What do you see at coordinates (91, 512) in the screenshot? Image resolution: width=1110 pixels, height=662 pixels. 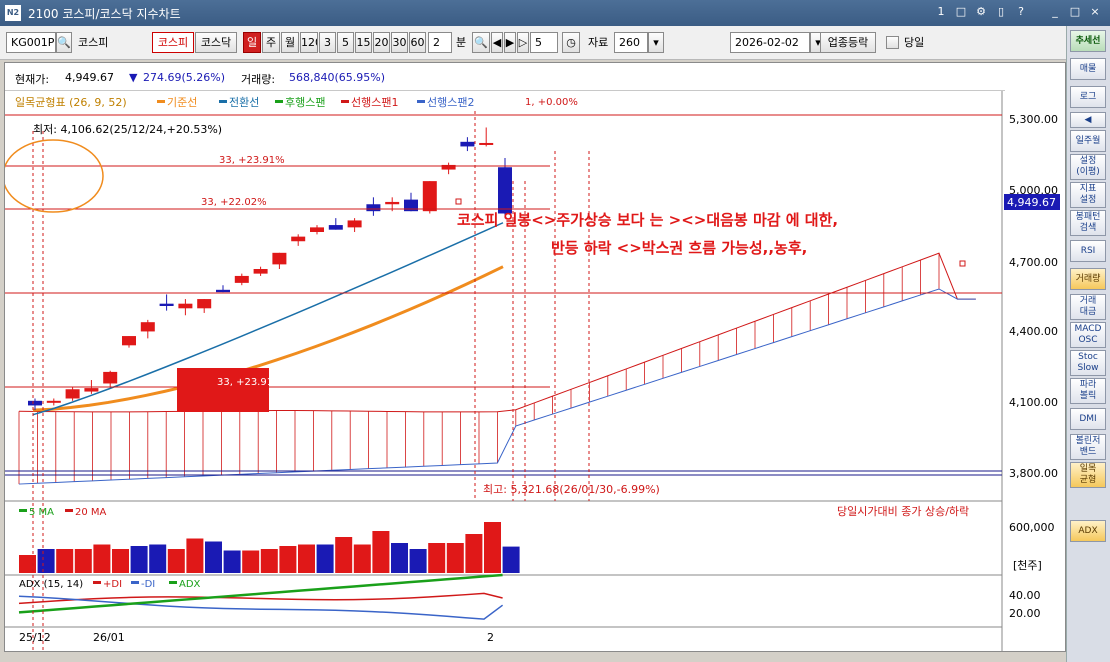 I see `vol-ma20-label: 20 MA` at bounding box center [91, 512].